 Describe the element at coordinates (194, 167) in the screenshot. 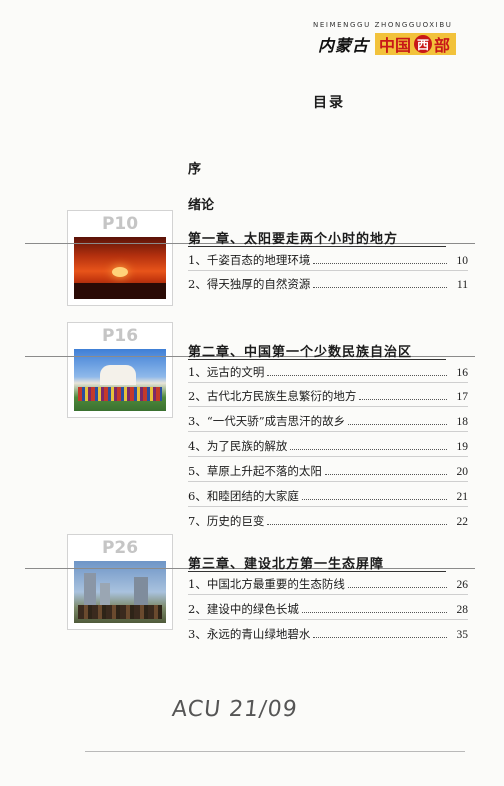

I see `toc-preface: 序` at that location.